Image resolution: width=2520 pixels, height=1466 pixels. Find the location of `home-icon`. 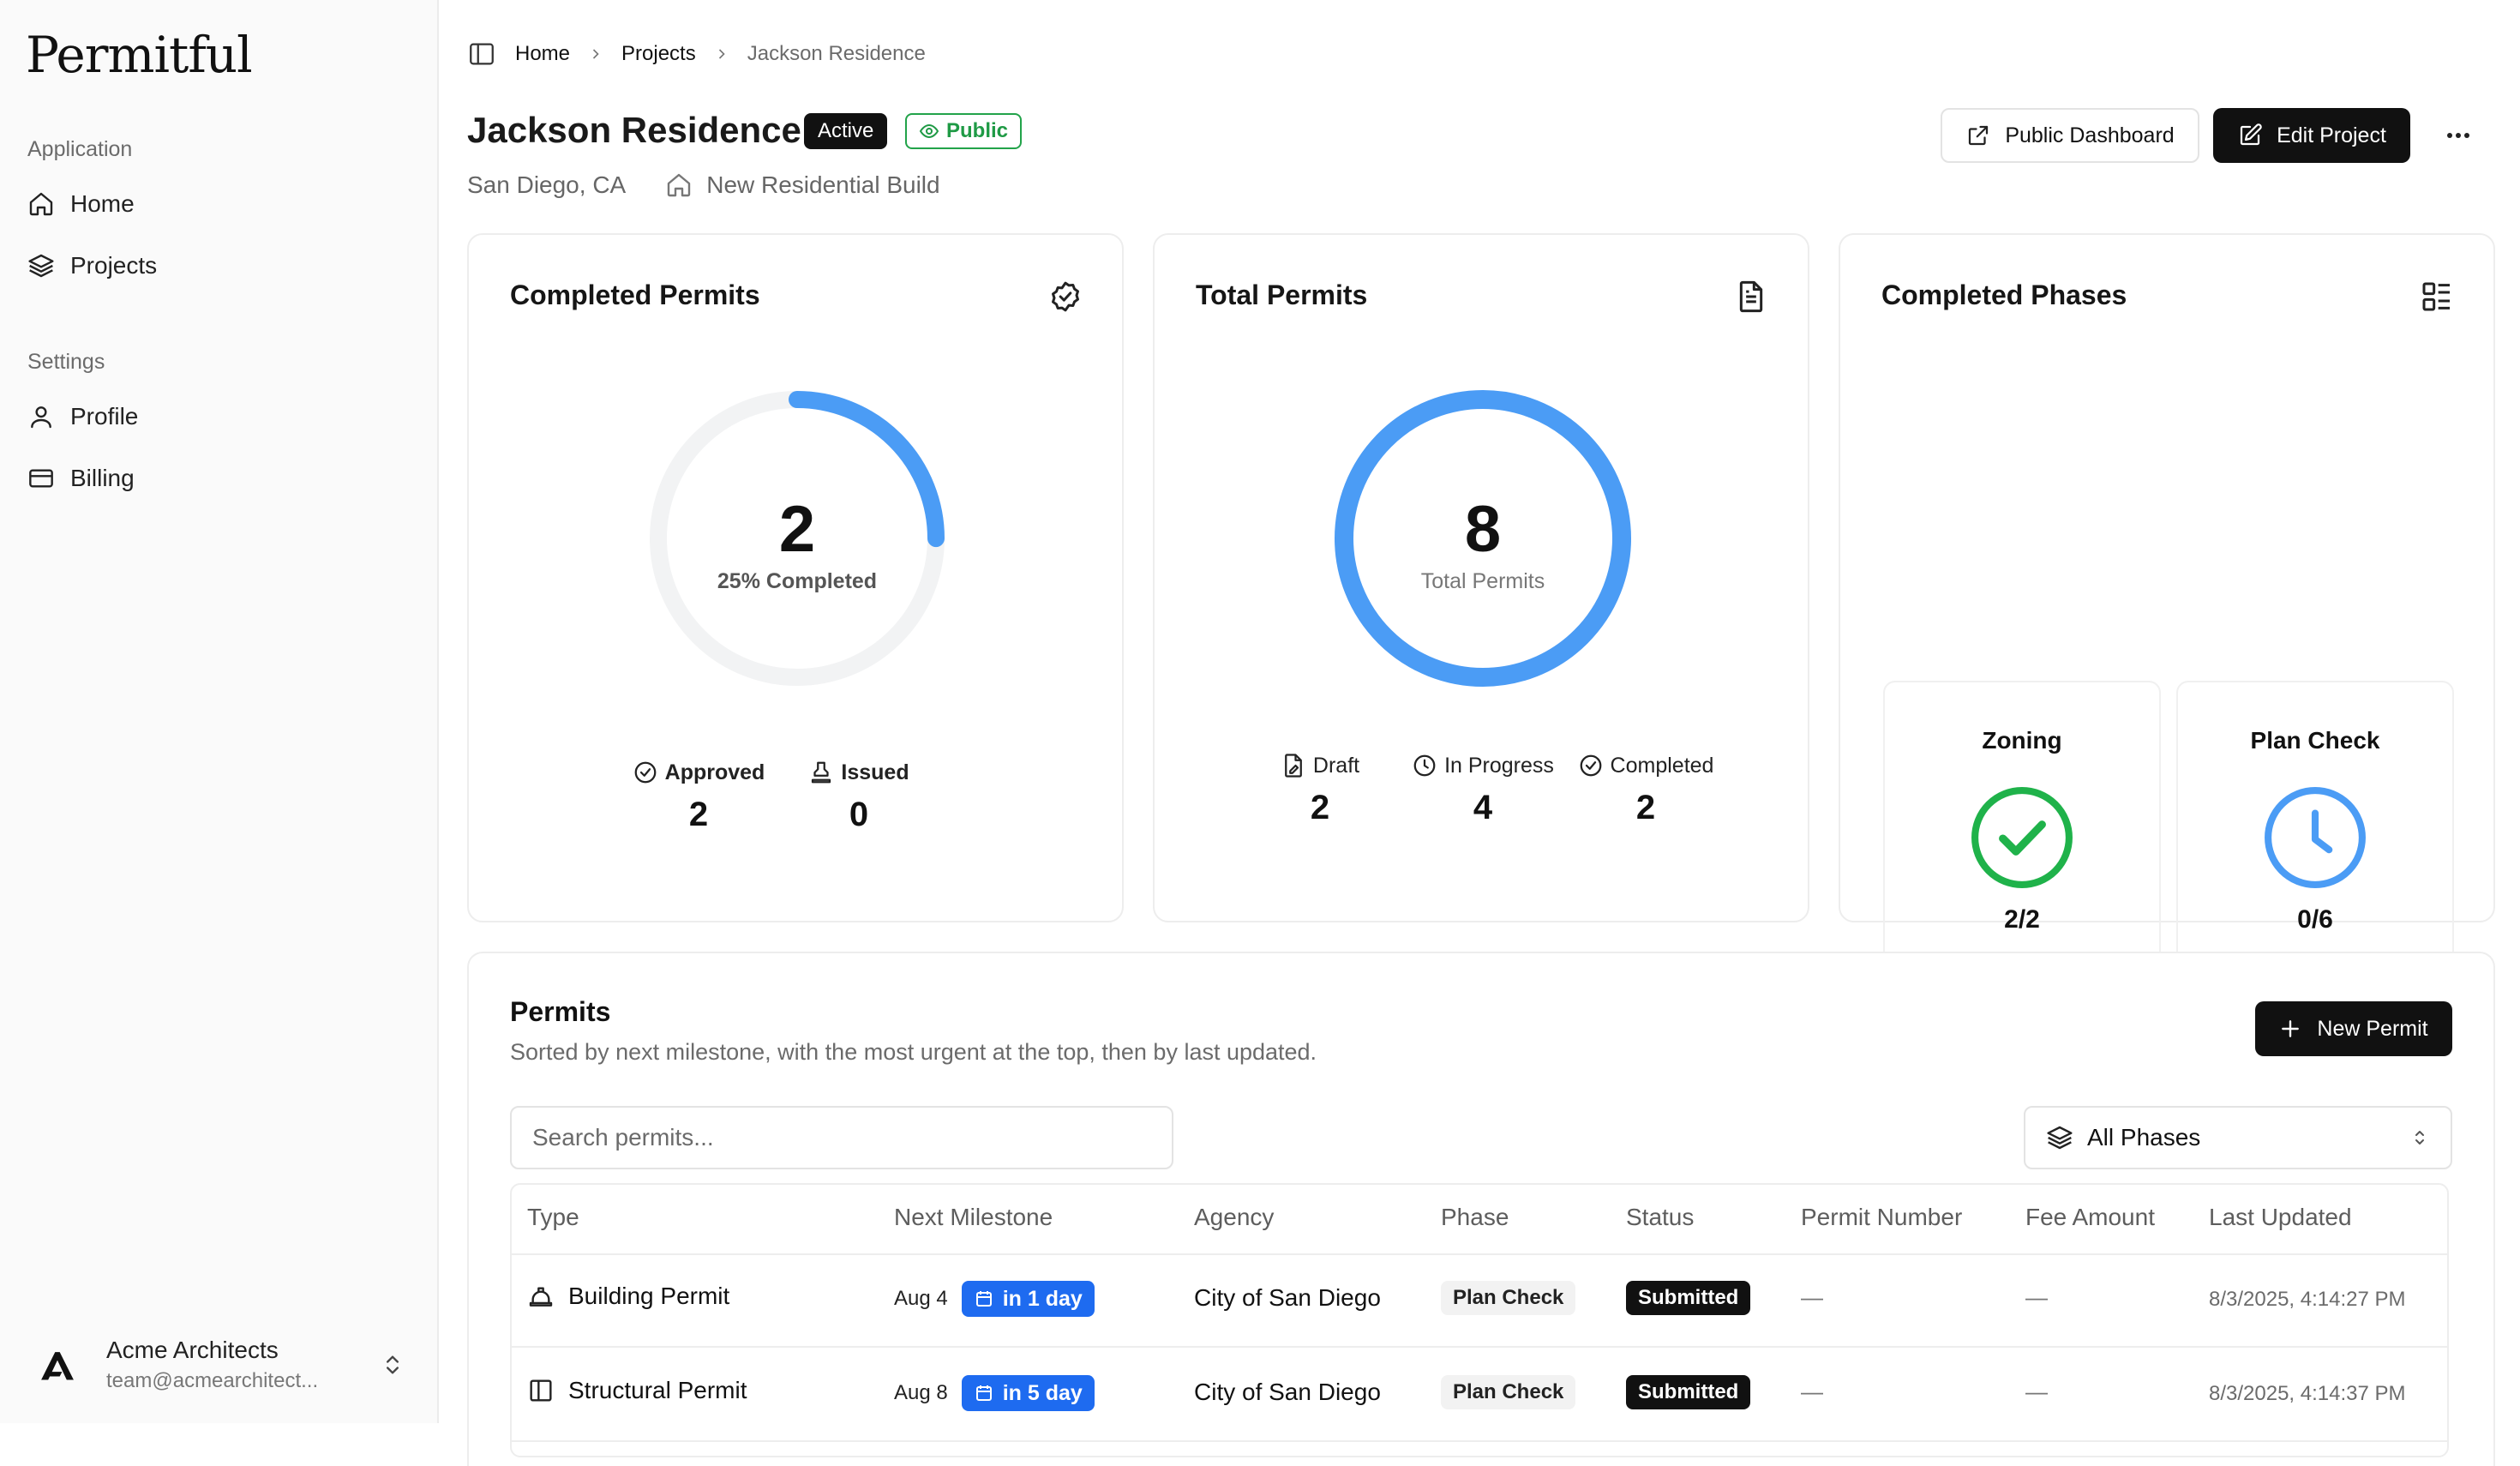

home-icon is located at coordinates (41, 204).